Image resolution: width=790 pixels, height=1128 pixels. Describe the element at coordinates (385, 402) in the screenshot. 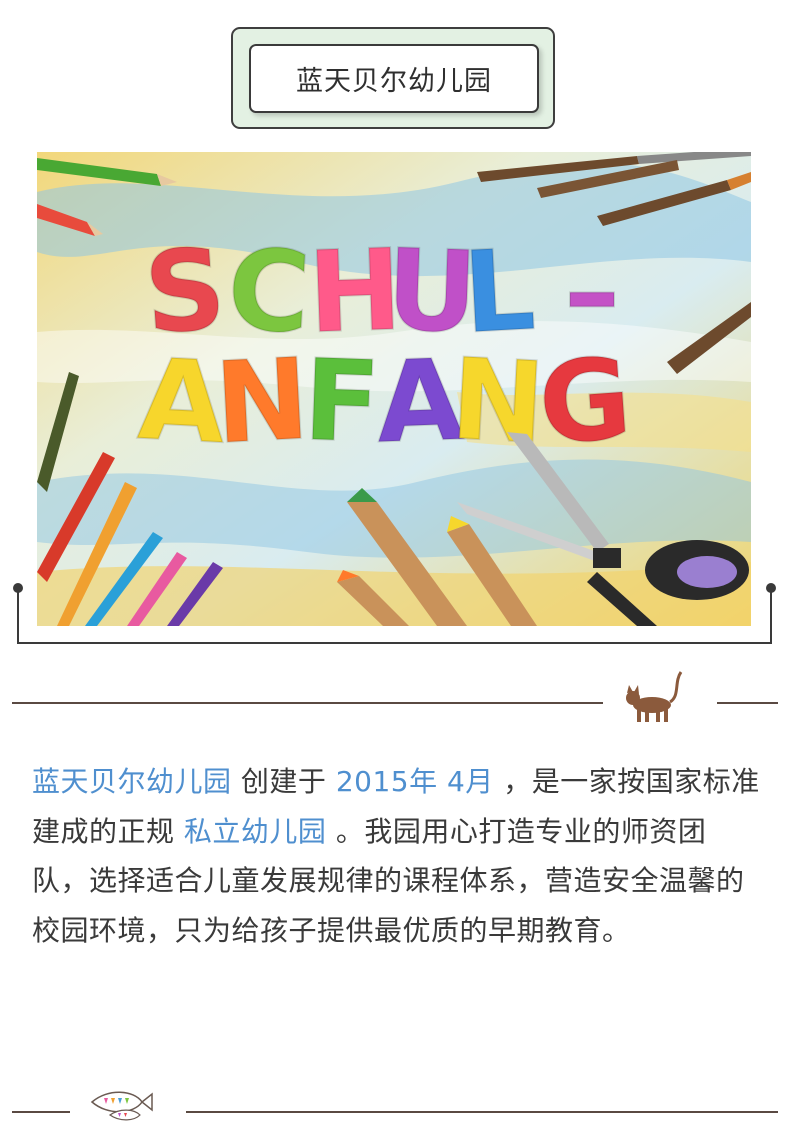

I see `hero-line2: ANFANG` at that location.